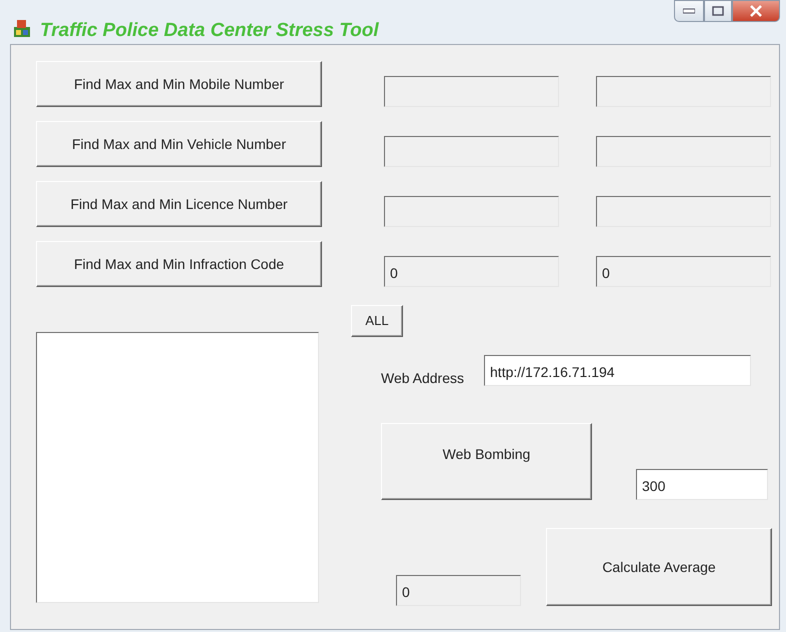 Image resolution: width=786 pixels, height=632 pixels. I want to click on minimize-icon, so click(689, 11).